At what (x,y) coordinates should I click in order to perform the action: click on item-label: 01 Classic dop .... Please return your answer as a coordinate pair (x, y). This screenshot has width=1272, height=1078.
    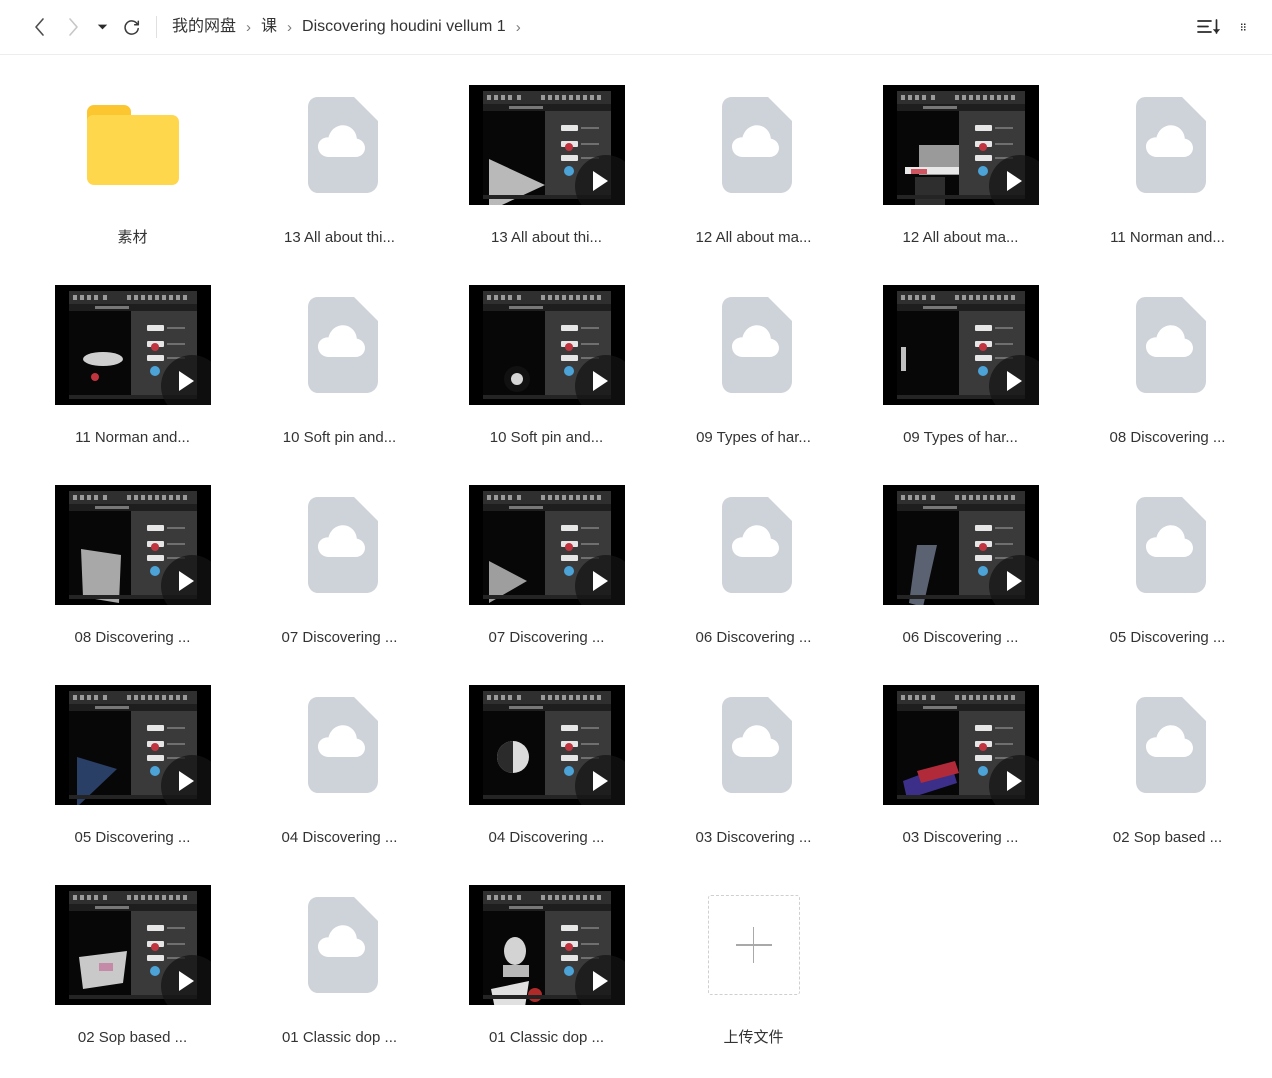
    Looking at the image, I should click on (546, 1037).